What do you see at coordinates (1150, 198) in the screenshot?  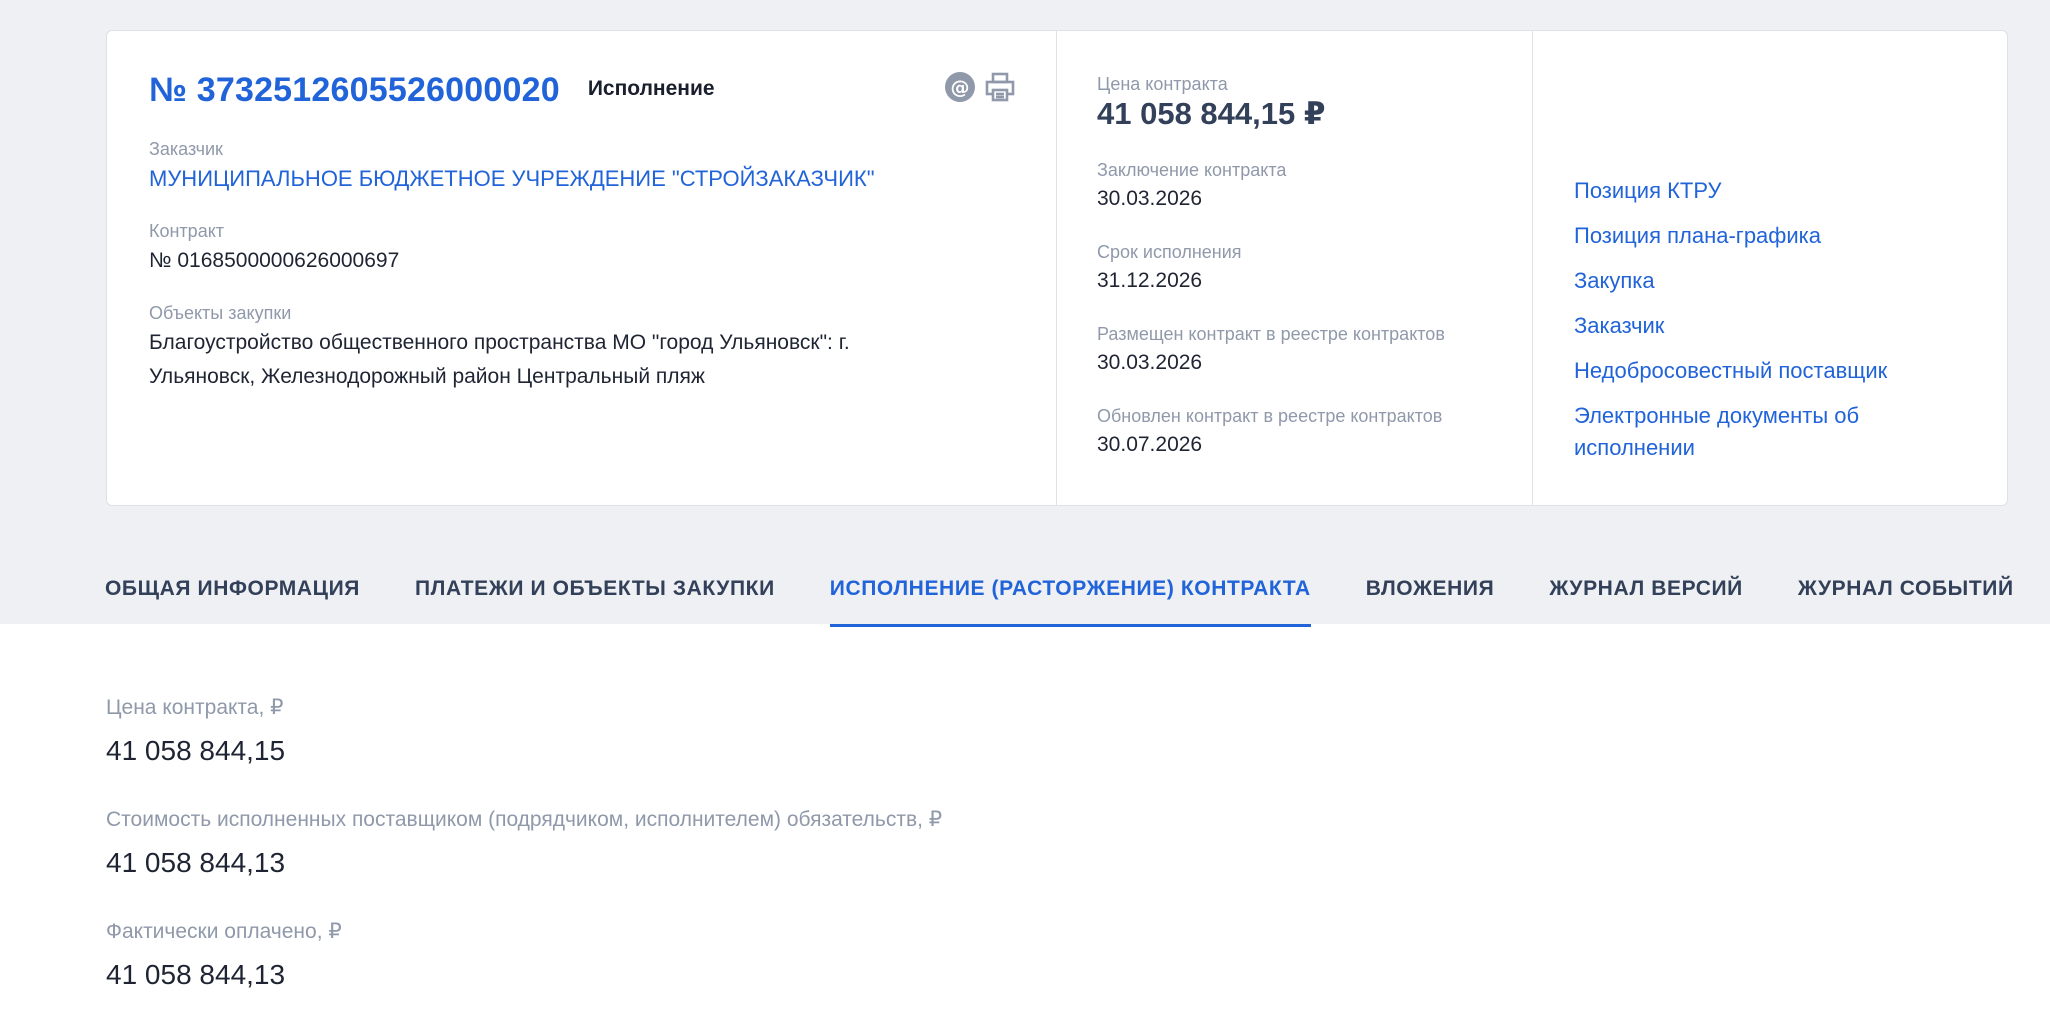 I see `conclusion-value: 30.03.2026` at bounding box center [1150, 198].